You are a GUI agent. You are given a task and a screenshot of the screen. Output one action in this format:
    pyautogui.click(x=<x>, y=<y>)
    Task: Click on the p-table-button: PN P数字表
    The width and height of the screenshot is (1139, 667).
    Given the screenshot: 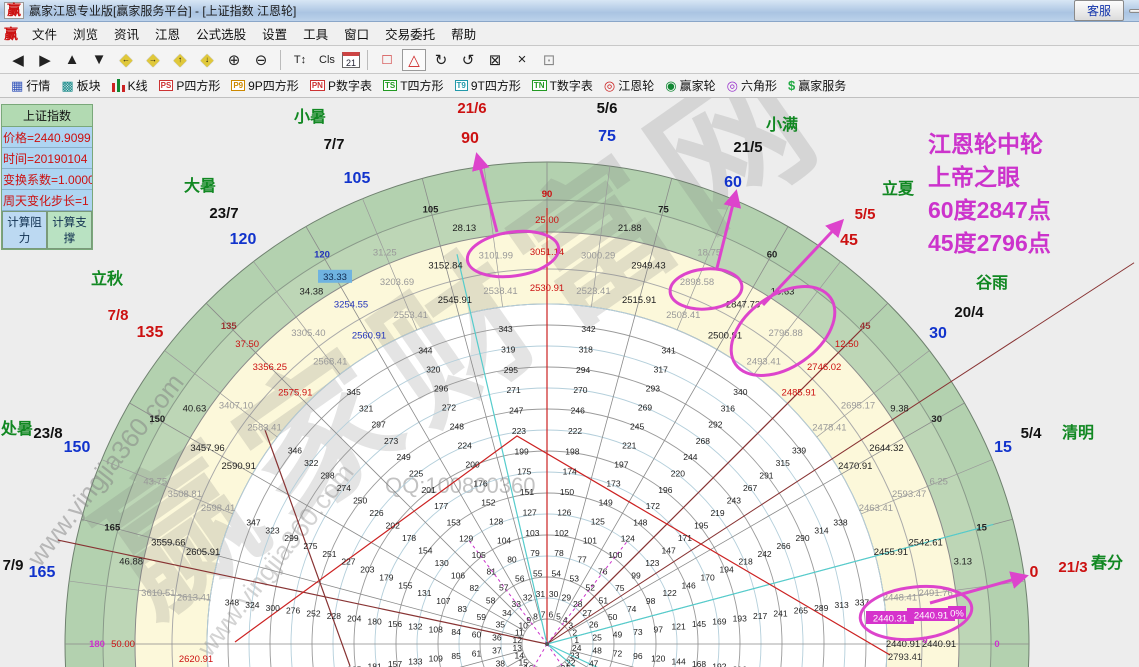 What is the action you would take?
    pyautogui.click(x=341, y=85)
    